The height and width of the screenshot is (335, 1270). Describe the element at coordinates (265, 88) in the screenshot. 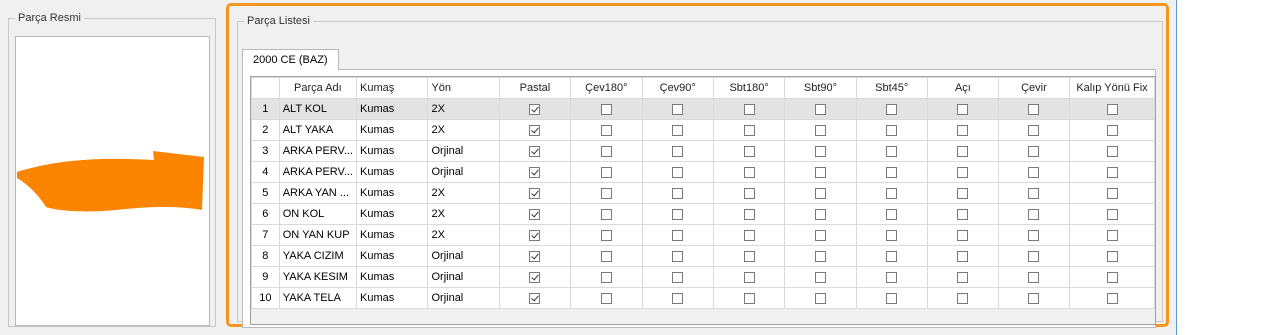

I see `row-number-header` at that location.